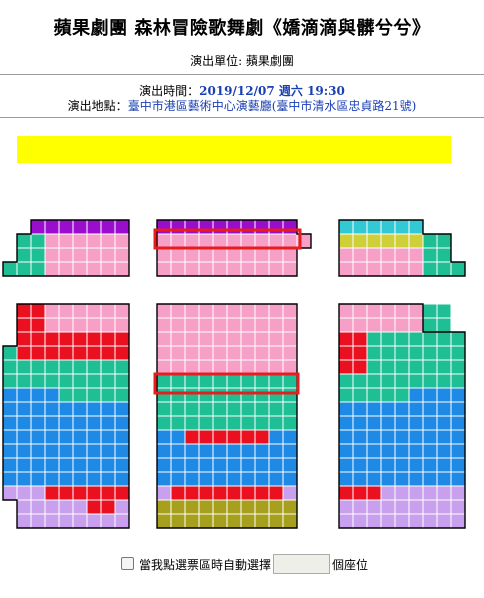  I want to click on auto-select-checkbox, so click(127, 563).